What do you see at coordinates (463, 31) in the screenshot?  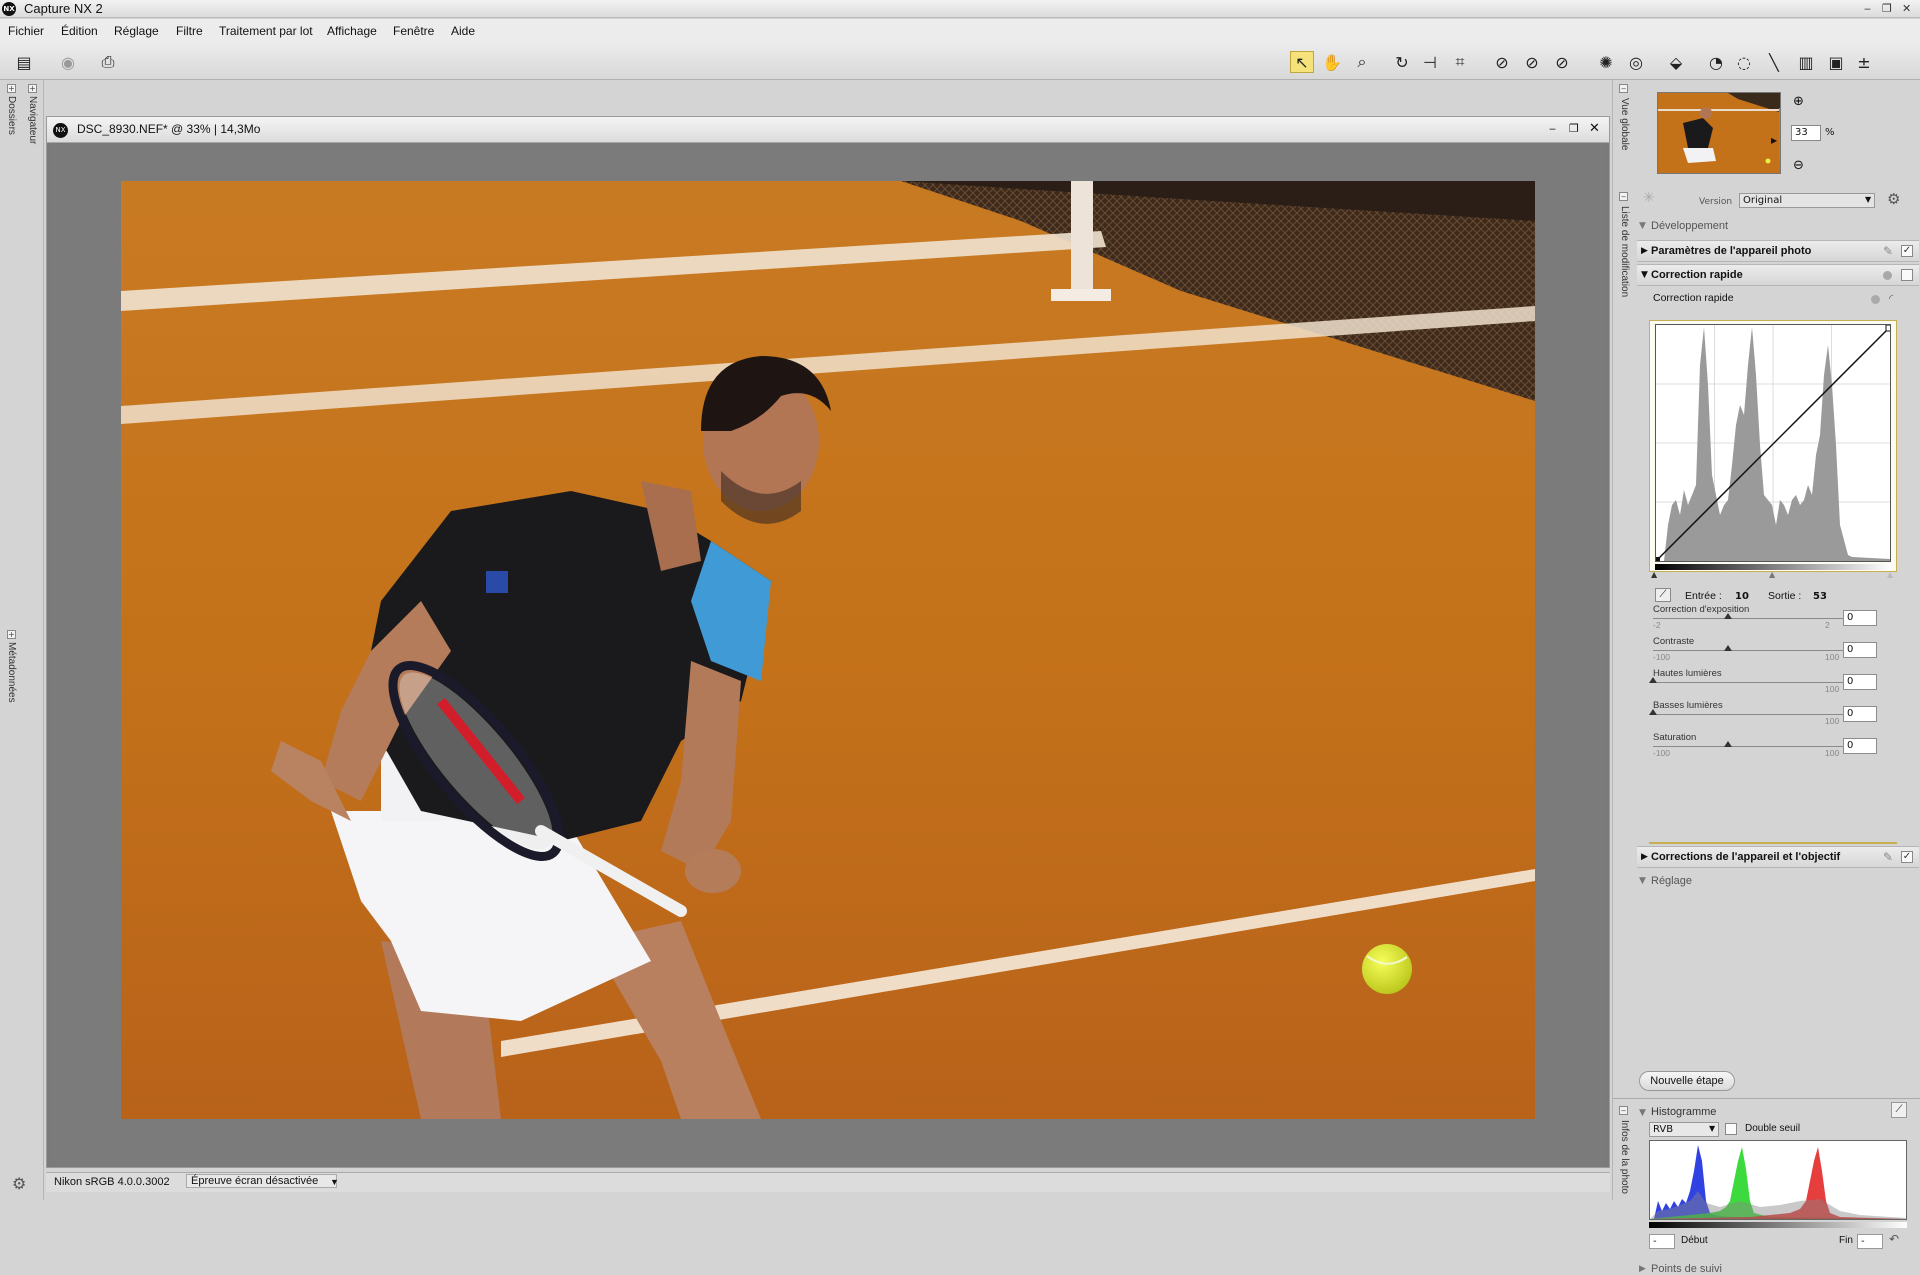 I see `menu-aide: Aide` at bounding box center [463, 31].